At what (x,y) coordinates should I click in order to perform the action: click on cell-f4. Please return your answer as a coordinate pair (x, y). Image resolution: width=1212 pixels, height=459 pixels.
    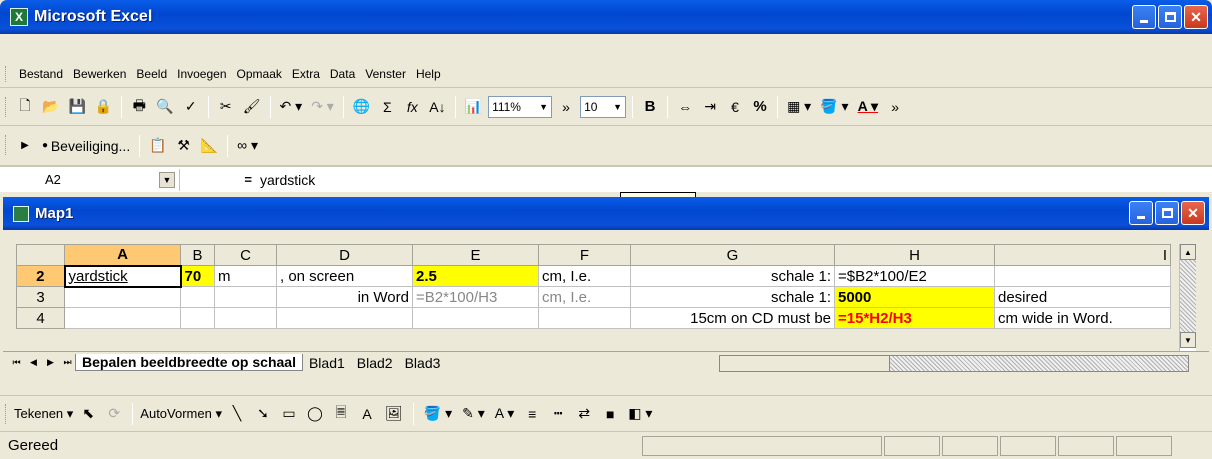
    Looking at the image, I should click on (584, 318).